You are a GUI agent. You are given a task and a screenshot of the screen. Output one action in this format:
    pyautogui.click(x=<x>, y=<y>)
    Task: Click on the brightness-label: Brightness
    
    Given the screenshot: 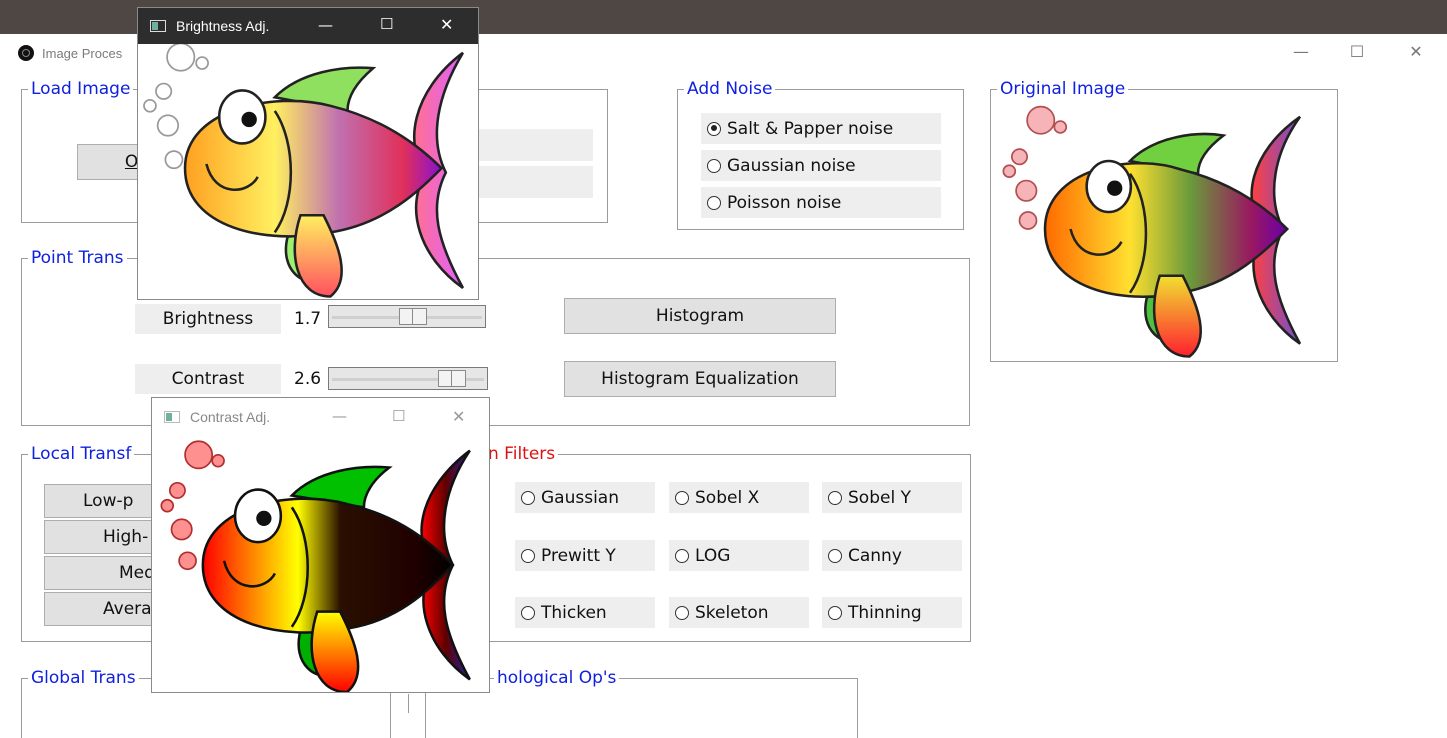 What is the action you would take?
    pyautogui.click(x=208, y=319)
    